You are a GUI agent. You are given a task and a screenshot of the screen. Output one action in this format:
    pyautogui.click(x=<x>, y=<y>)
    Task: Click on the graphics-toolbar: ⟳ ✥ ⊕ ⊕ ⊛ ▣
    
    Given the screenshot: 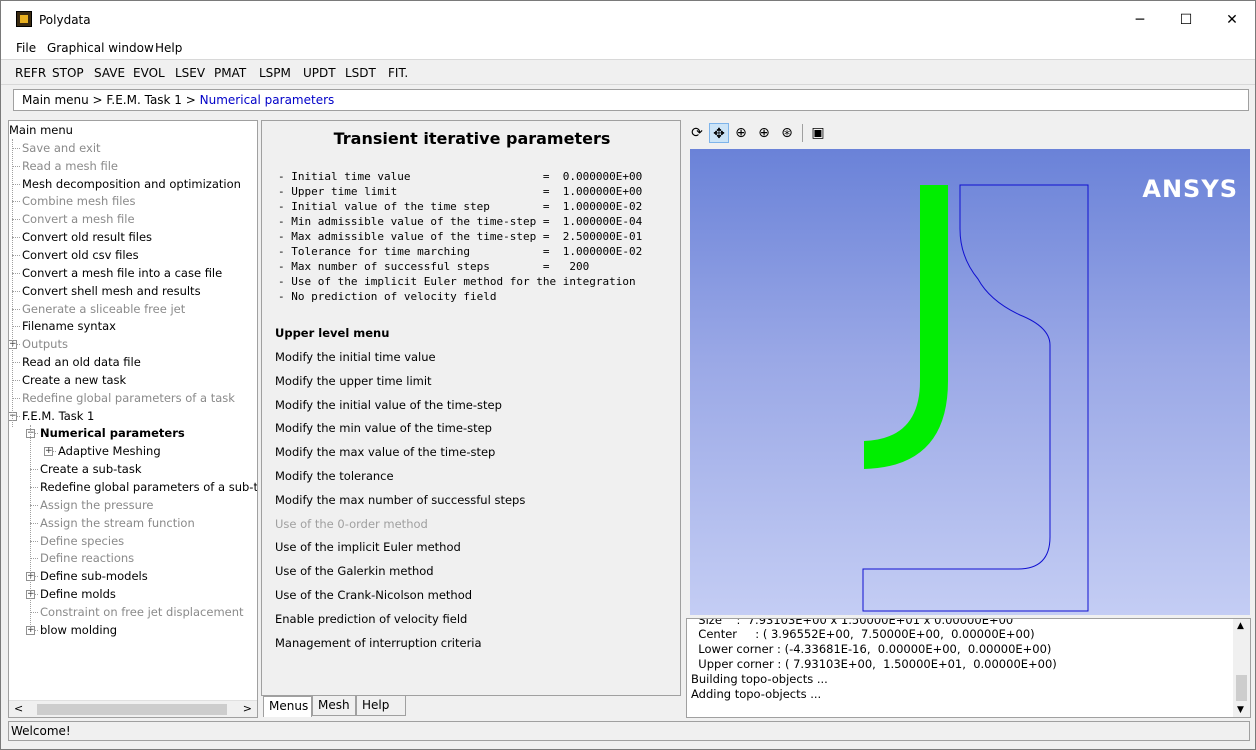 What is the action you would take?
    pyautogui.click(x=969, y=133)
    